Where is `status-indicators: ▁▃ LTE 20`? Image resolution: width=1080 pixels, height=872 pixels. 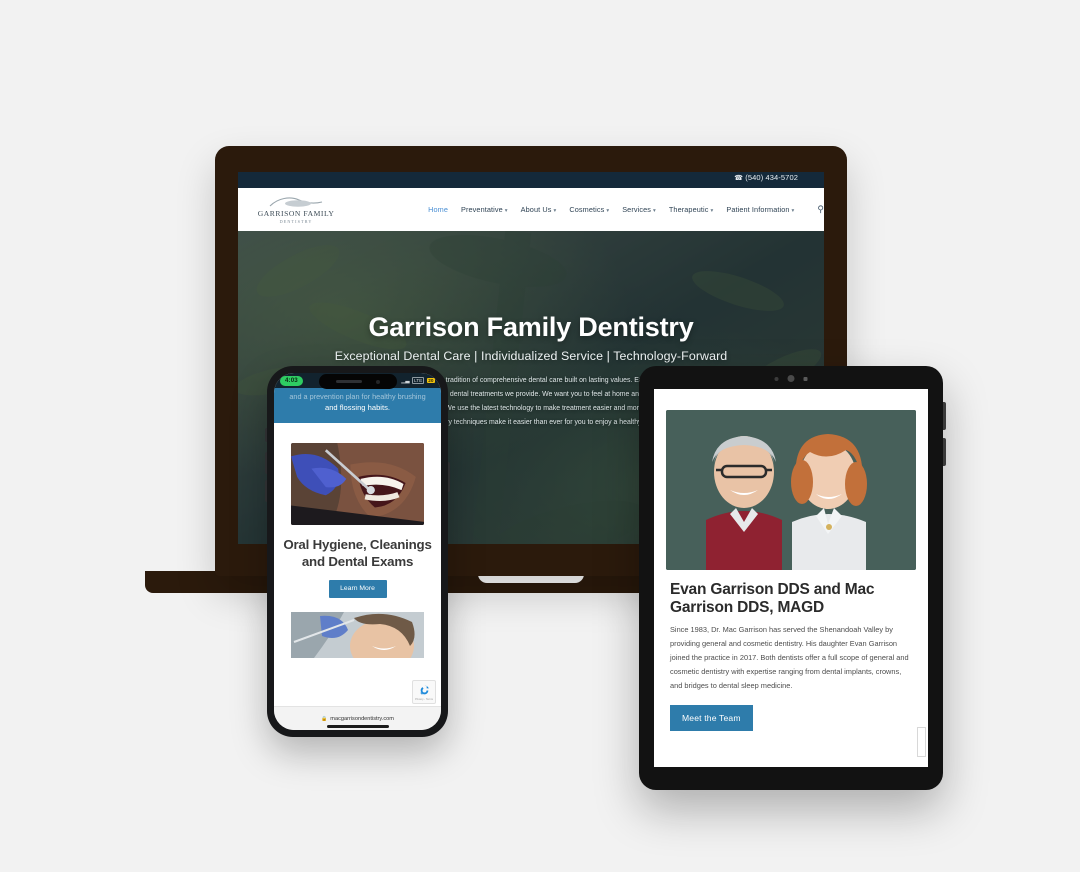 status-indicators: ▁▃ LTE 20 is located at coordinates (418, 380).